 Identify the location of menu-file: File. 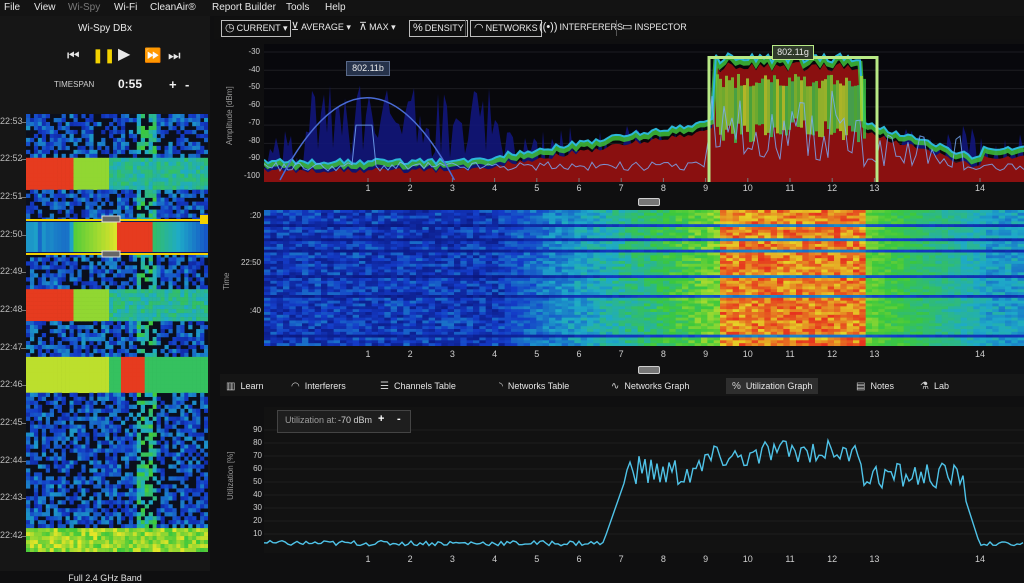
(12, 7).